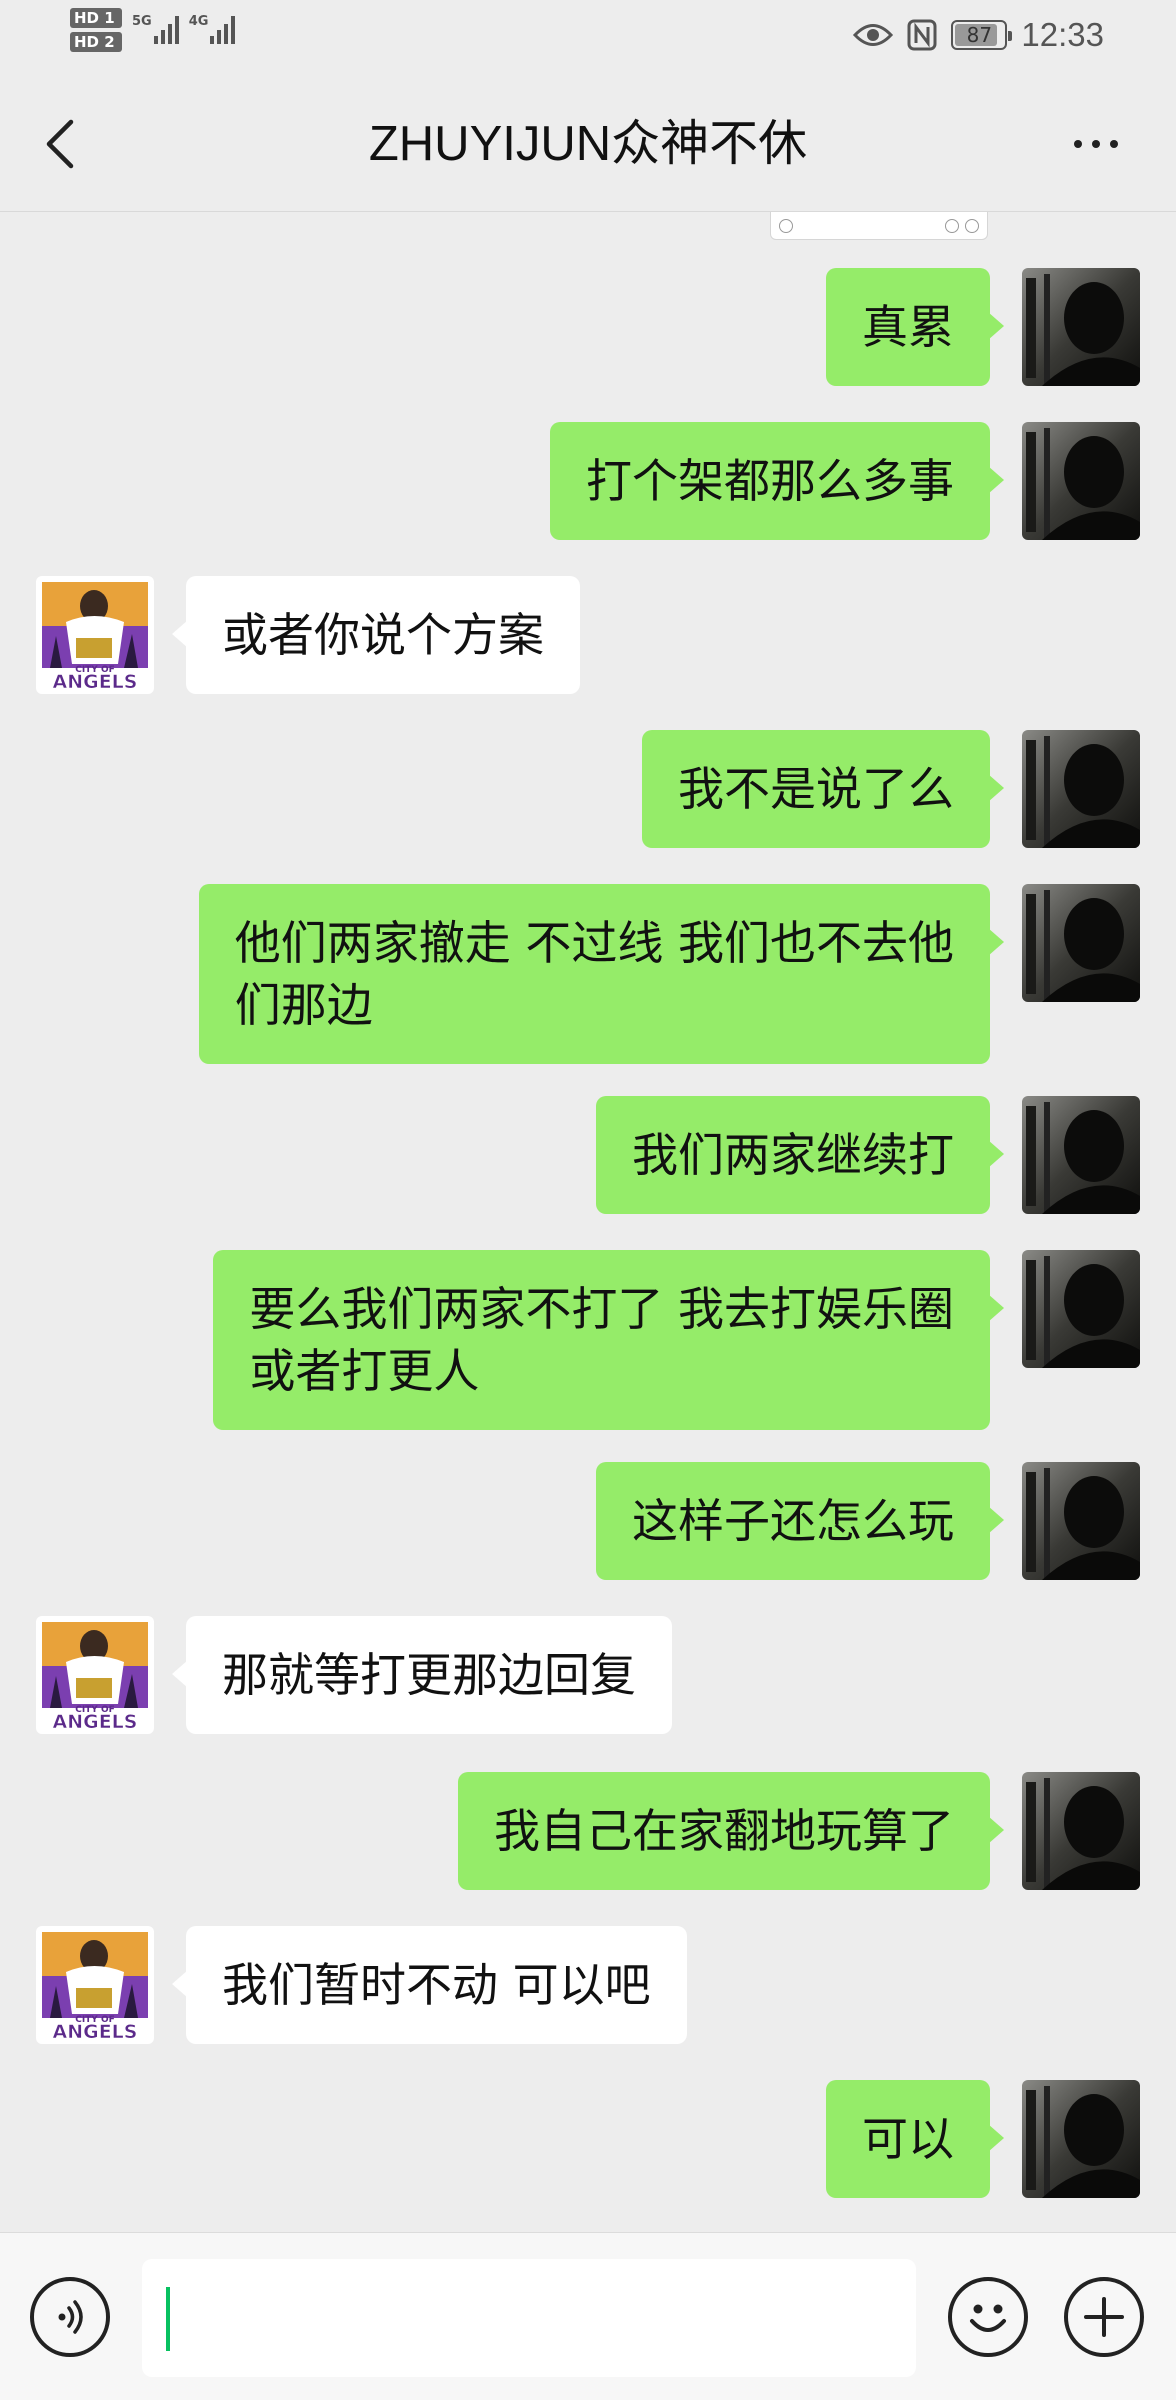 This screenshot has height=2400, width=1176. I want to click on plus-icon, so click(1104, 2317).